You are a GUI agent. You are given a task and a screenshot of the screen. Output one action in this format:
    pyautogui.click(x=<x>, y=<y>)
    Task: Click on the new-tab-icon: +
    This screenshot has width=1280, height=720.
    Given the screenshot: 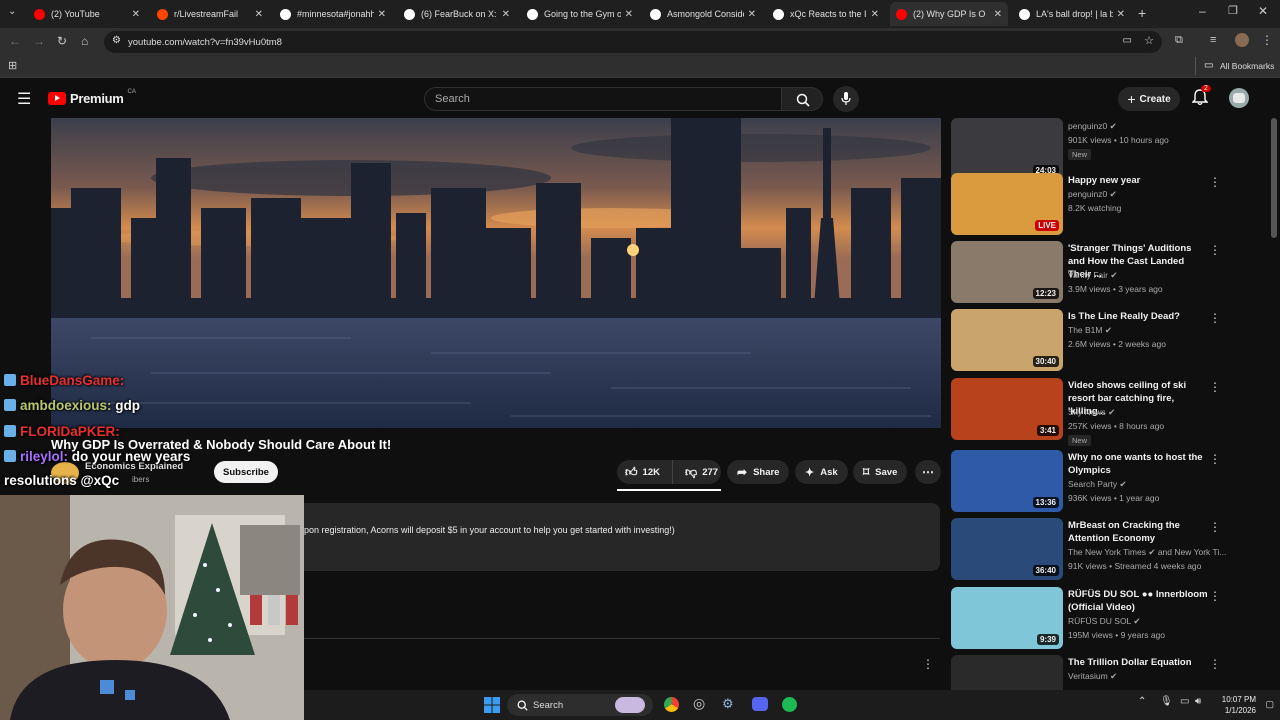 What is the action you would take?
    pyautogui.click(x=1142, y=13)
    